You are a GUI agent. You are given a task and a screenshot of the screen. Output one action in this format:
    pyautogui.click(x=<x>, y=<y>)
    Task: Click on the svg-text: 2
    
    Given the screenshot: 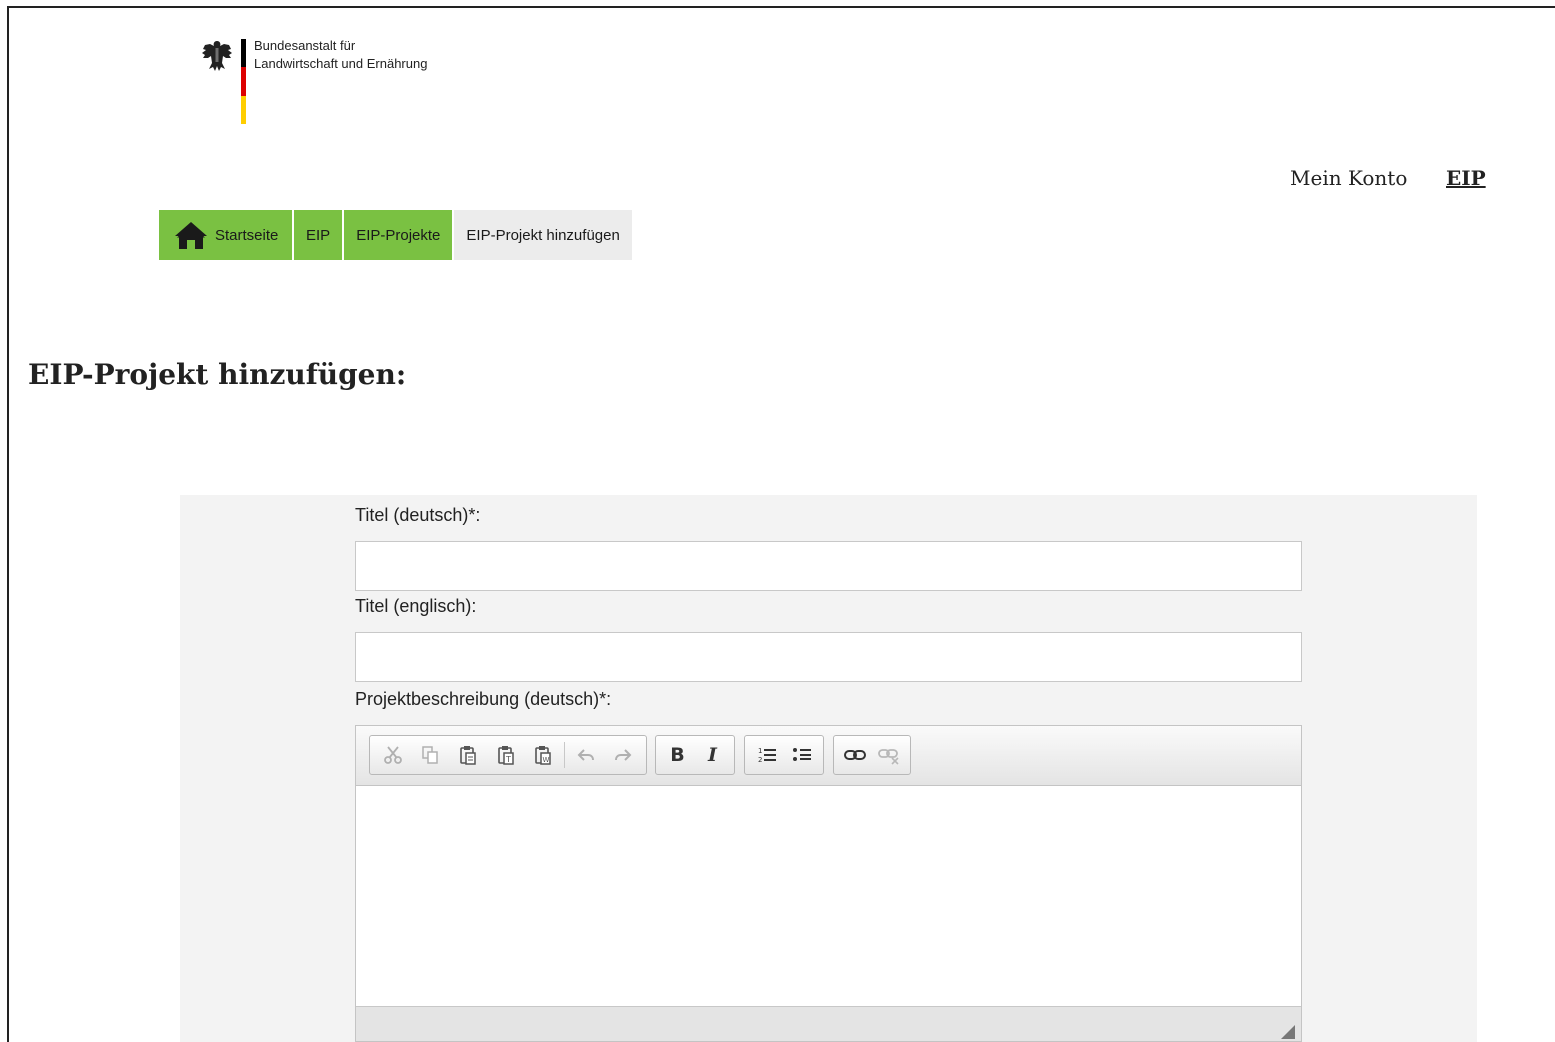 What is the action you would take?
    pyautogui.click(x=760, y=760)
    